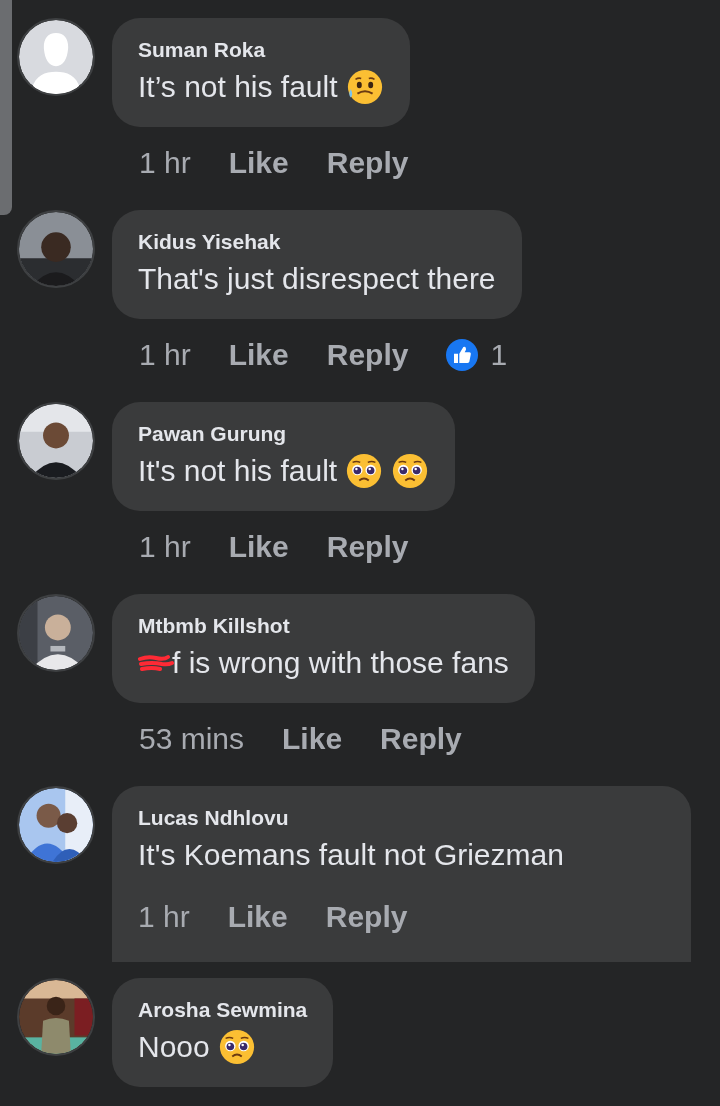  What do you see at coordinates (192, 739) in the screenshot?
I see `timestamp: 53 mins` at bounding box center [192, 739].